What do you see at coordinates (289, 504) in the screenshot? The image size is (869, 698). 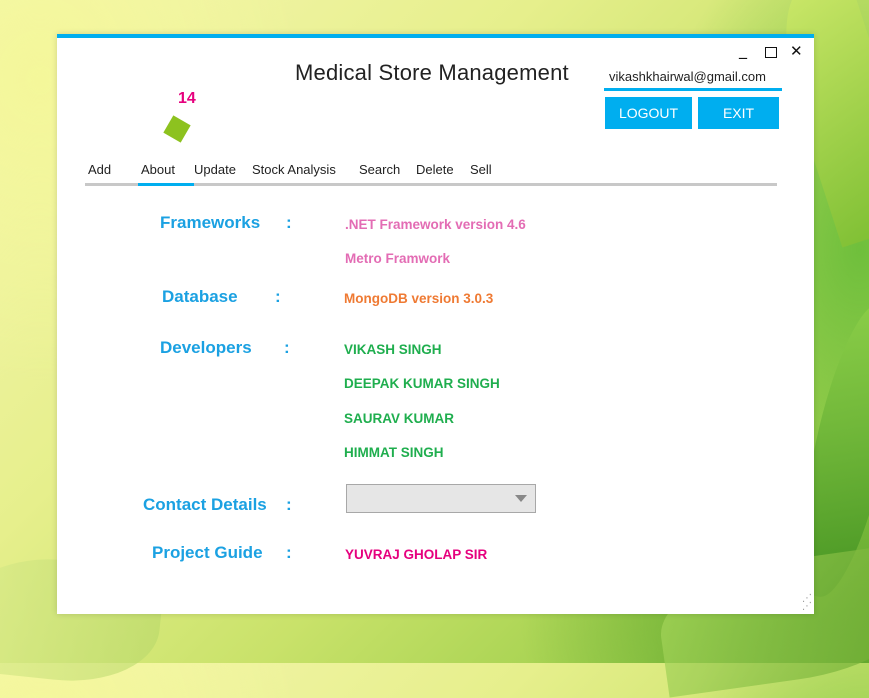 I see `contact-colon: :` at bounding box center [289, 504].